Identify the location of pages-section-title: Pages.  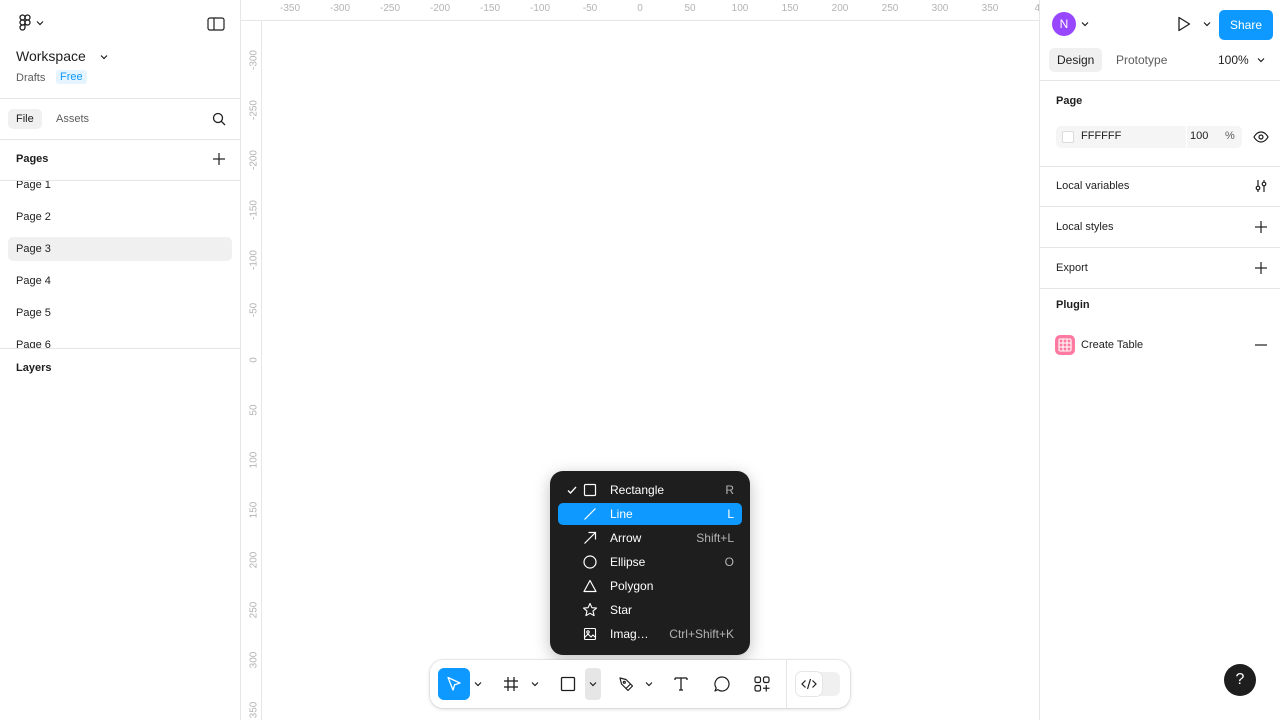
(32, 159).